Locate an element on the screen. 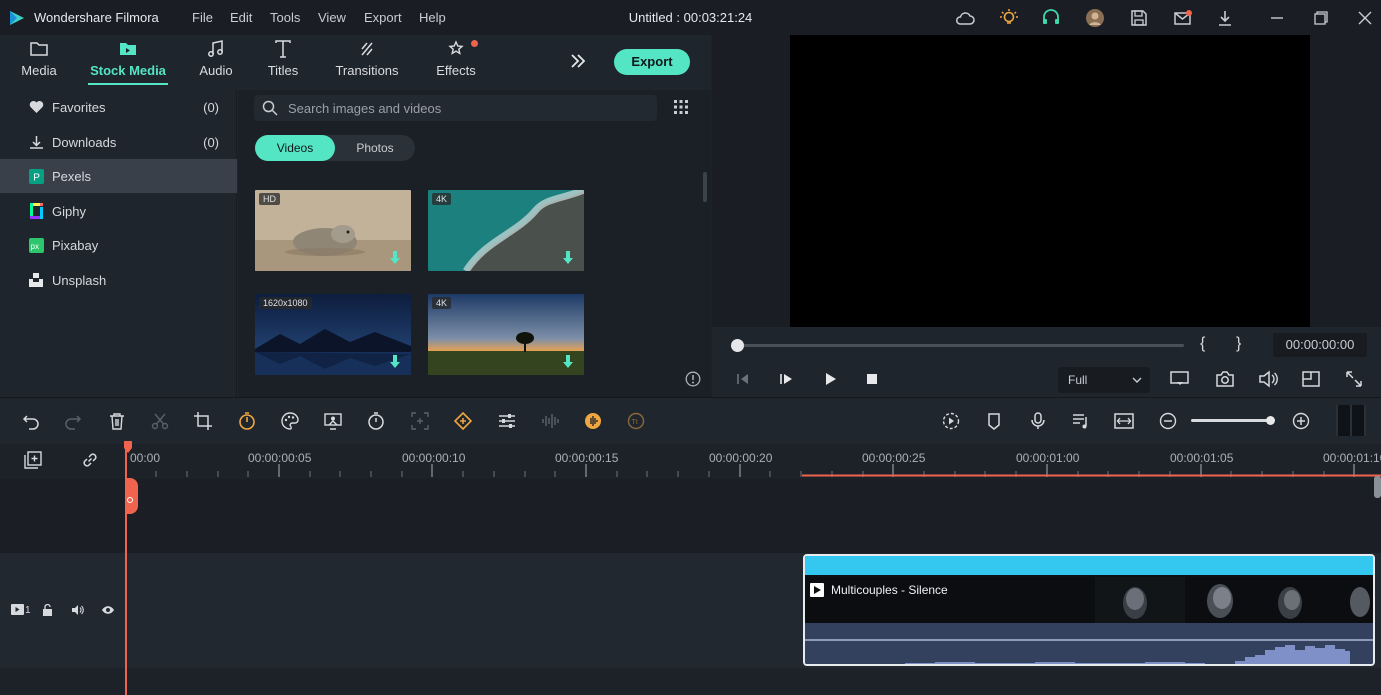 The width and height of the screenshot is (1381, 695). stop-icon is located at coordinates (872, 379).